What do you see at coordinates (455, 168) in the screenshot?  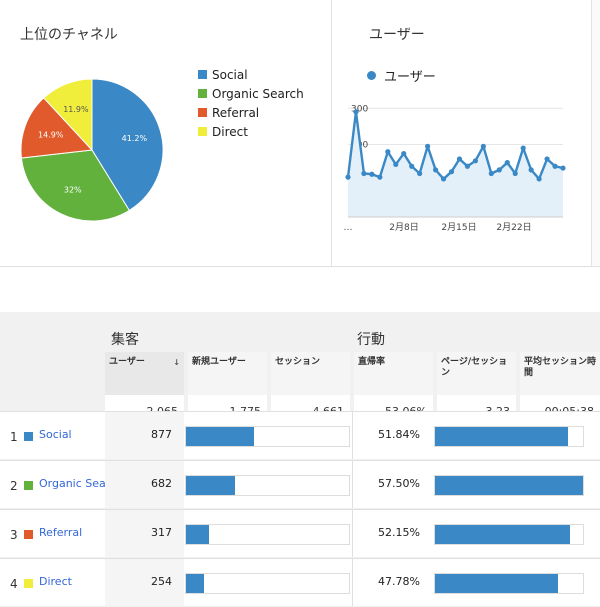 I see `users-line-chart: 300200100…2月8日2月15日2月22日` at bounding box center [455, 168].